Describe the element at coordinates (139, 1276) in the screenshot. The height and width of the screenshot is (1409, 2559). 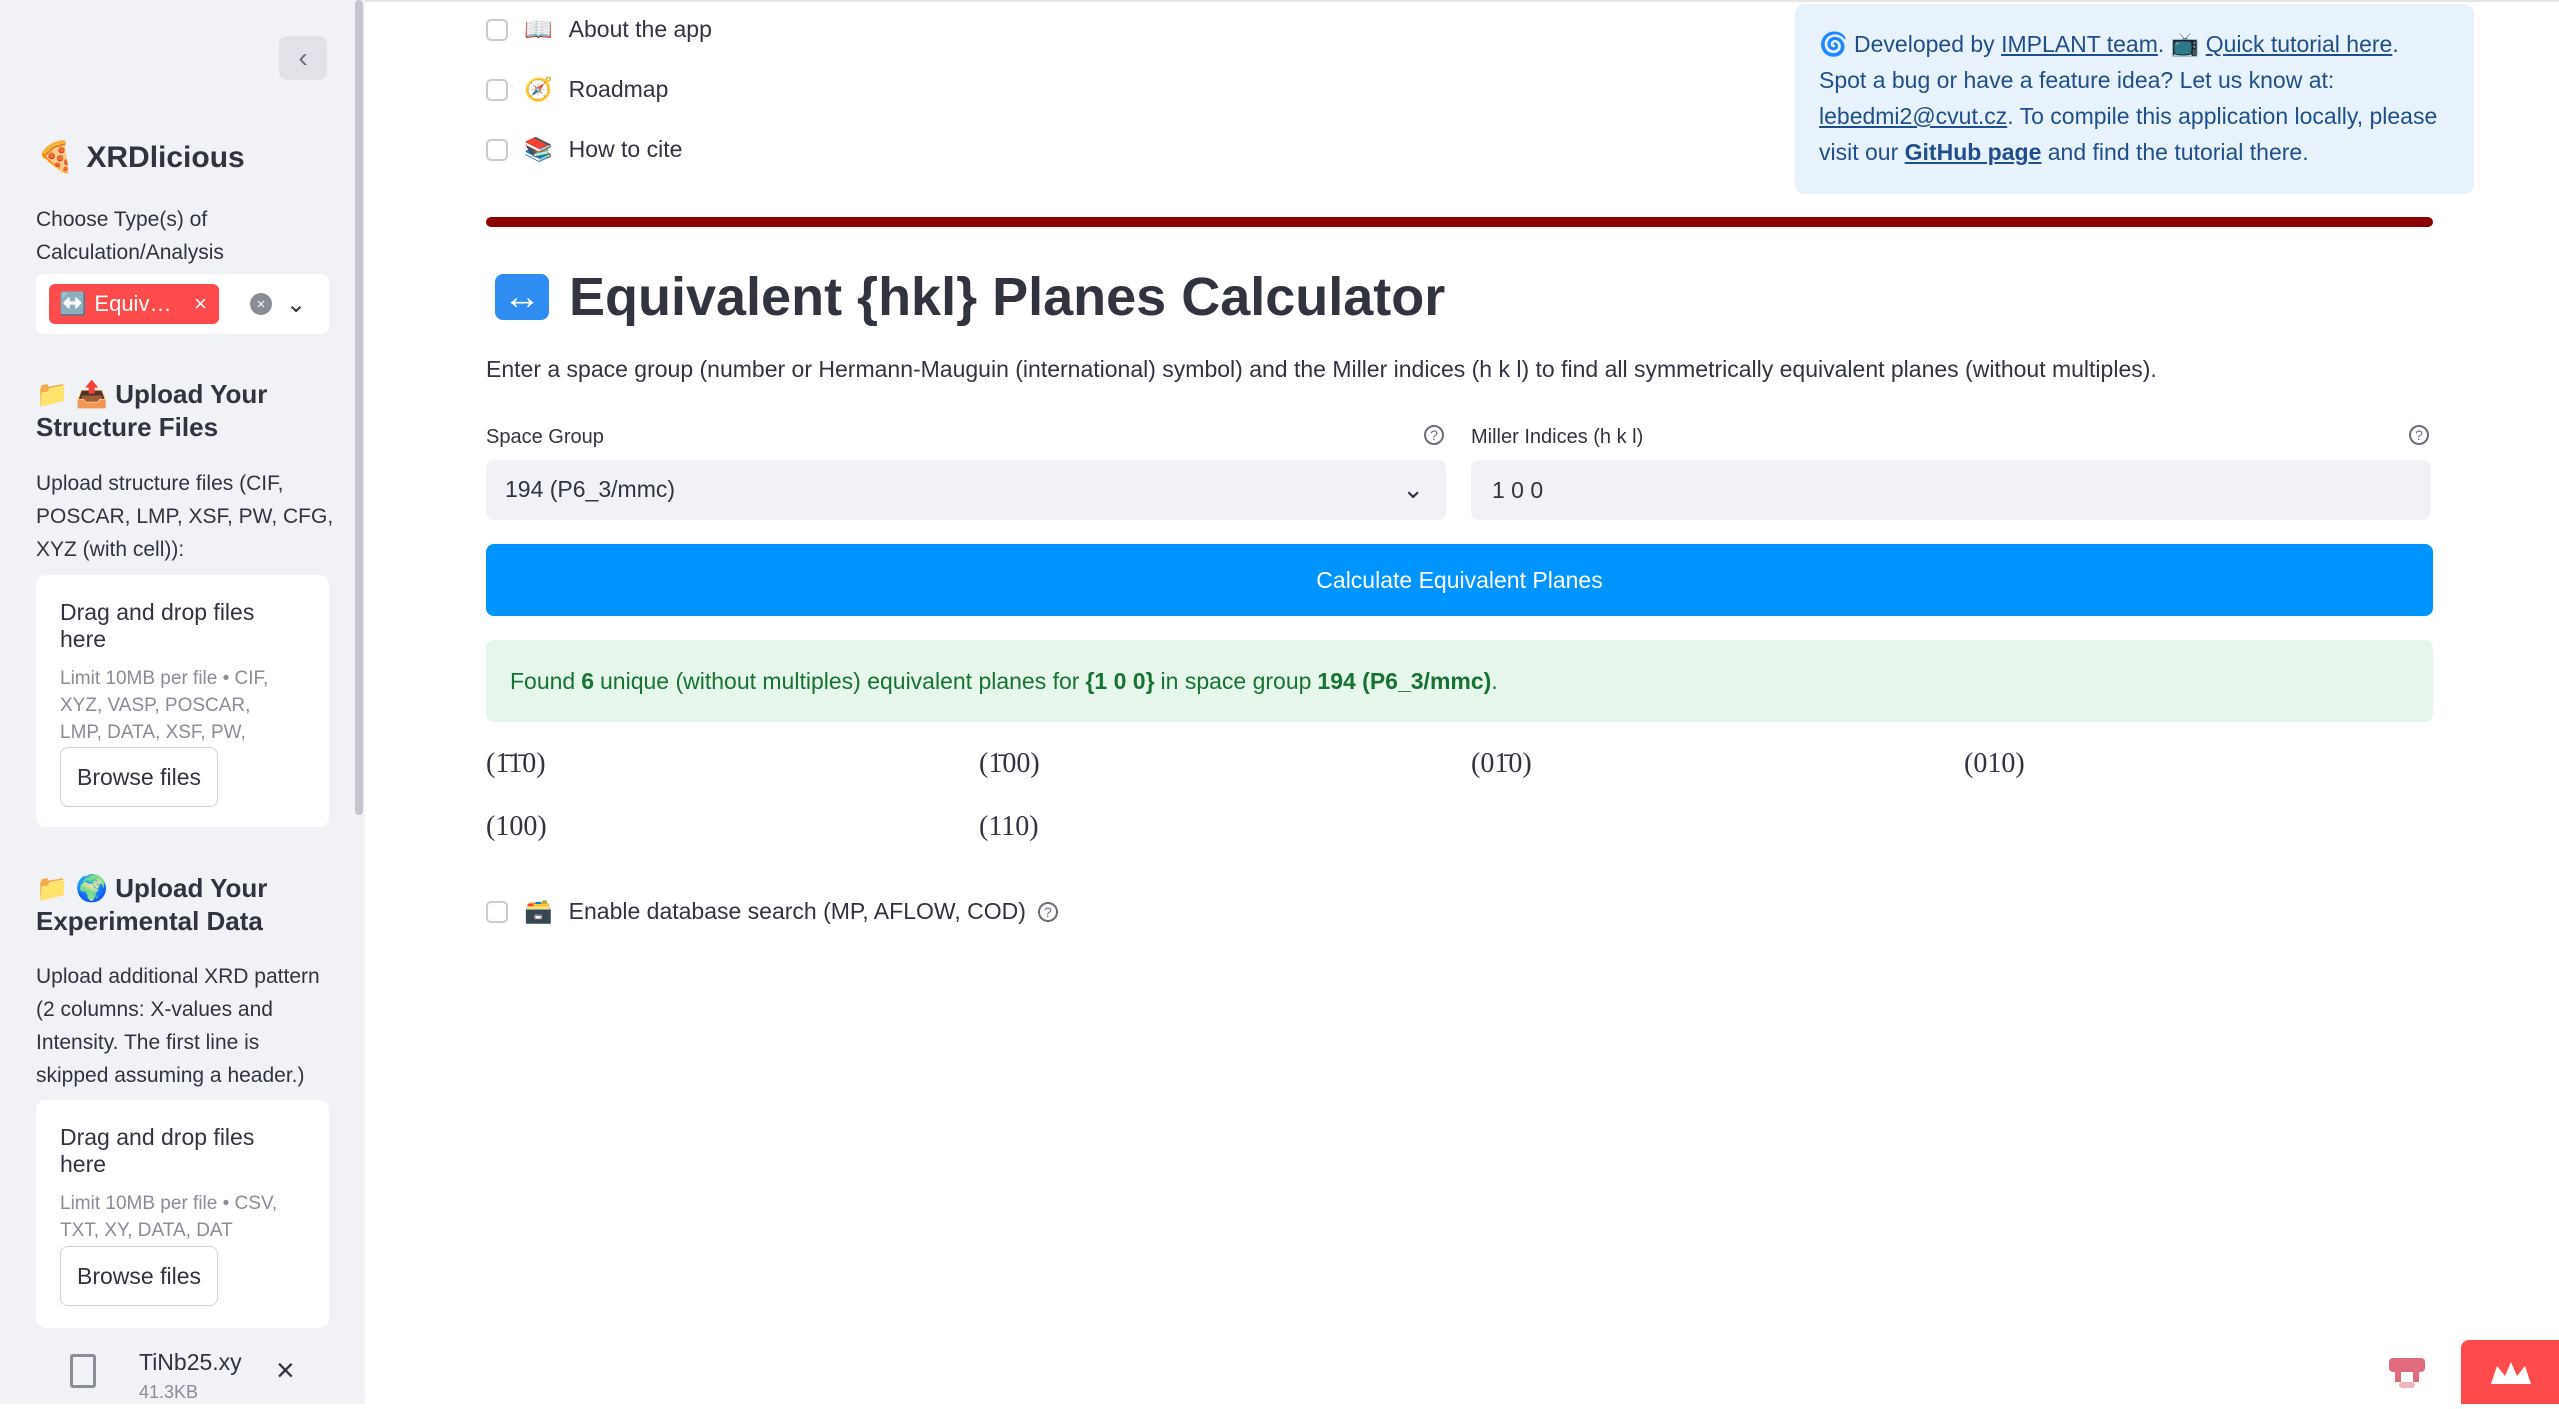
I see `browse-exp-button: Browse files` at that location.